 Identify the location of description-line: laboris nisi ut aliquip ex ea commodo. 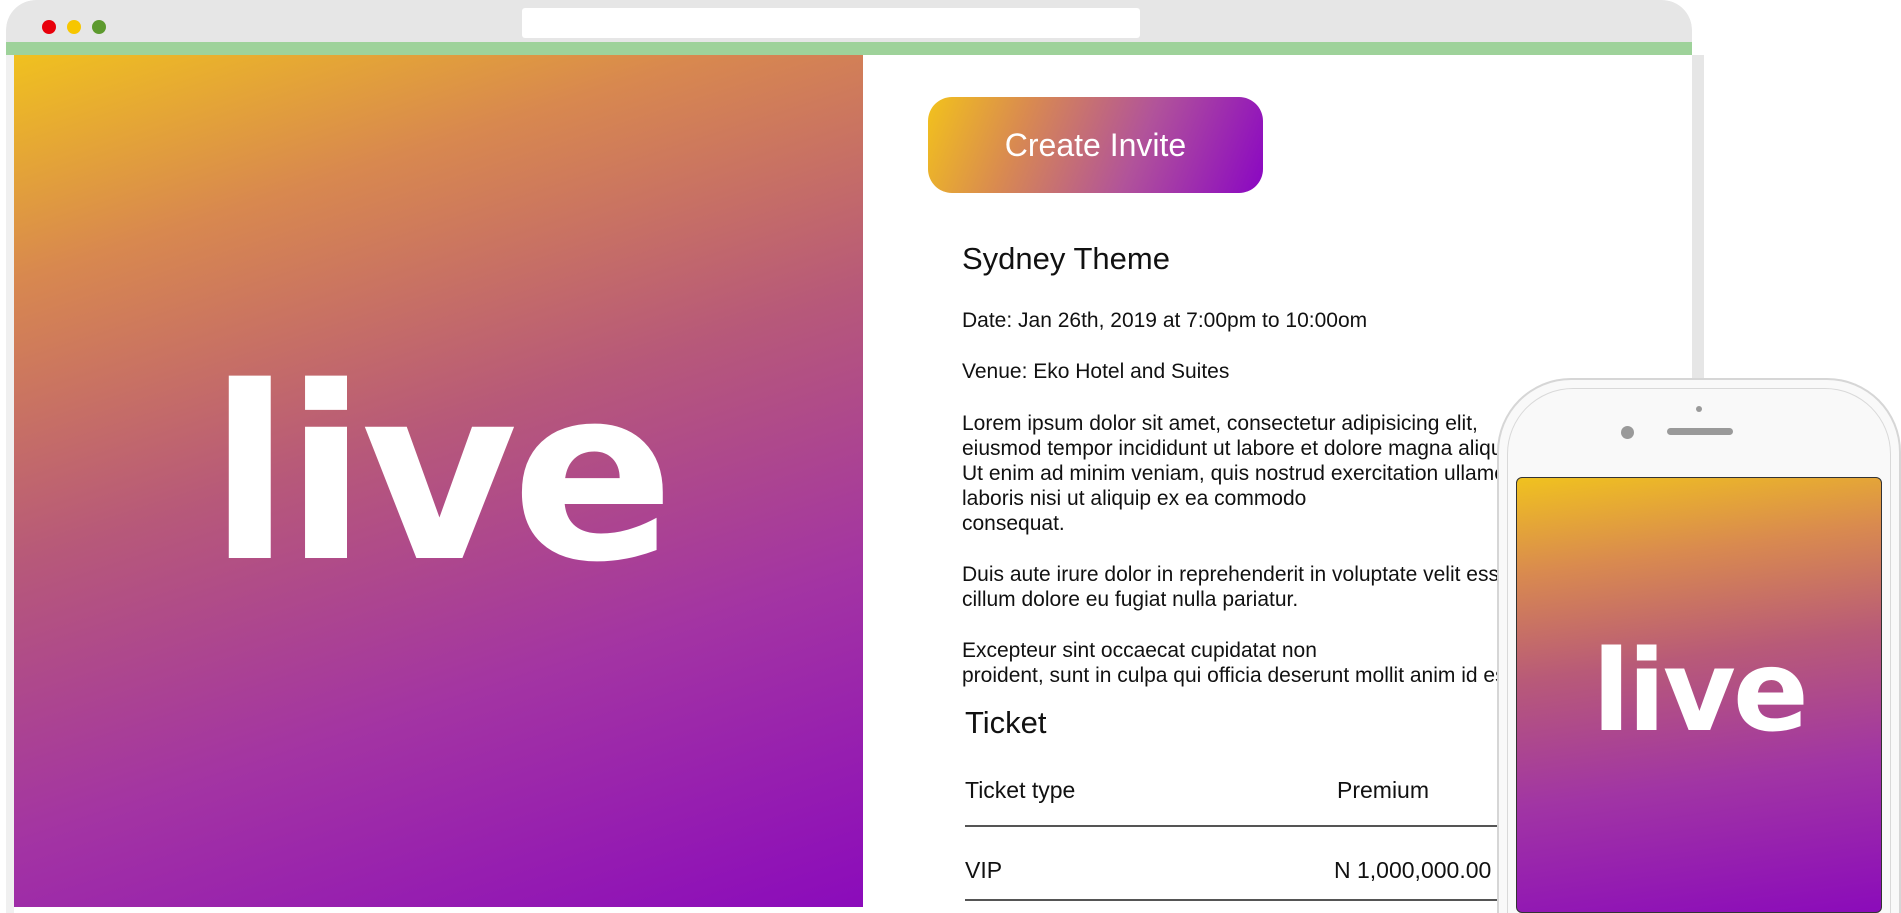
(1134, 498).